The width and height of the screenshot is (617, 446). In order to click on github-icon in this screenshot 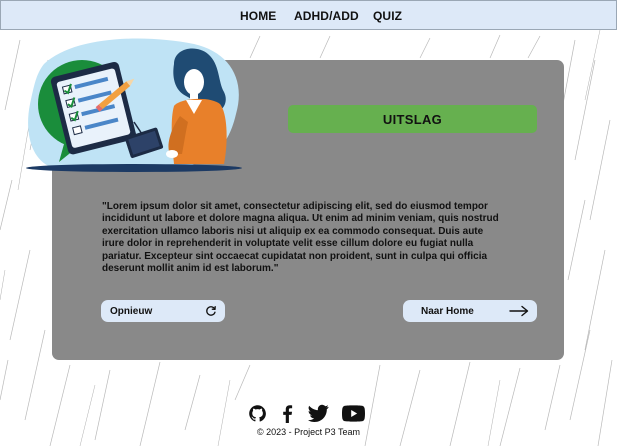, I will do `click(257, 416)`.